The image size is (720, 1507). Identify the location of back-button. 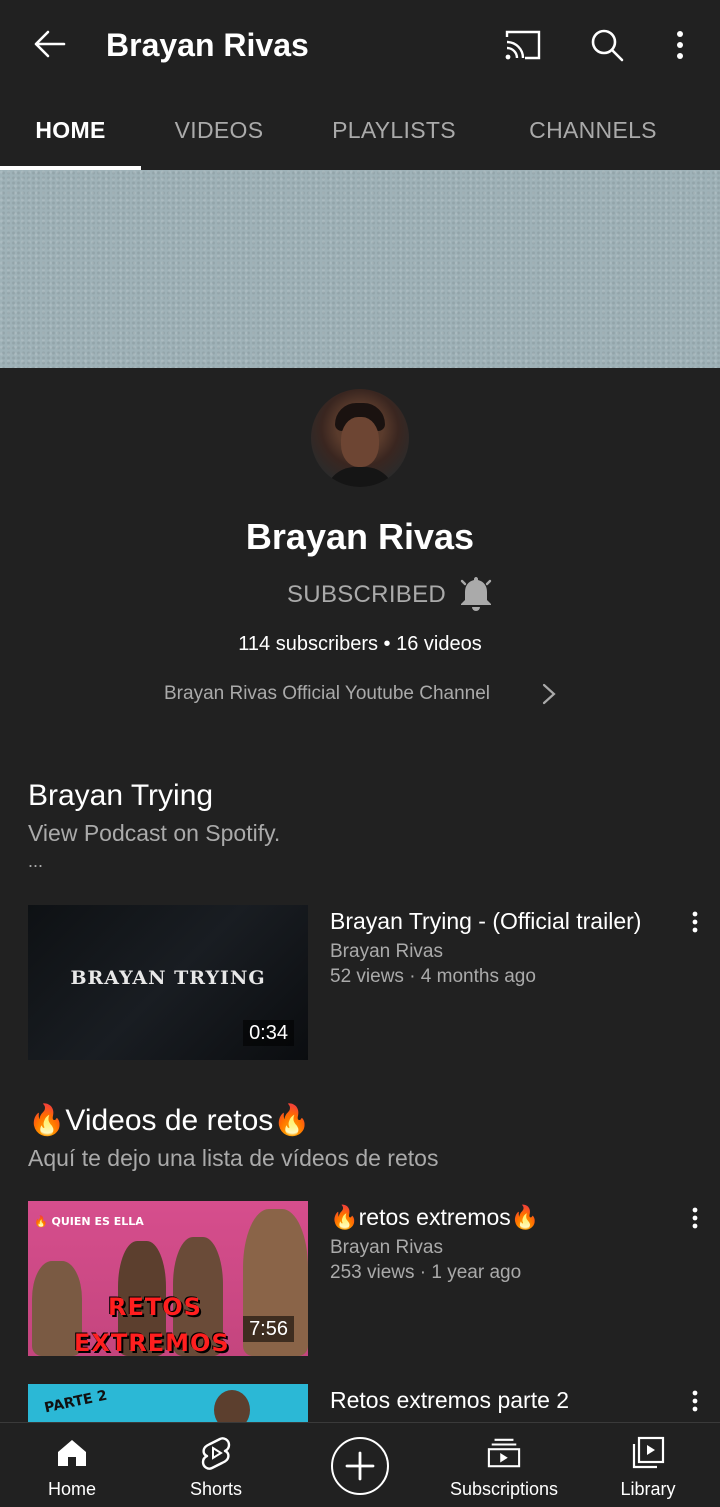
(49, 44).